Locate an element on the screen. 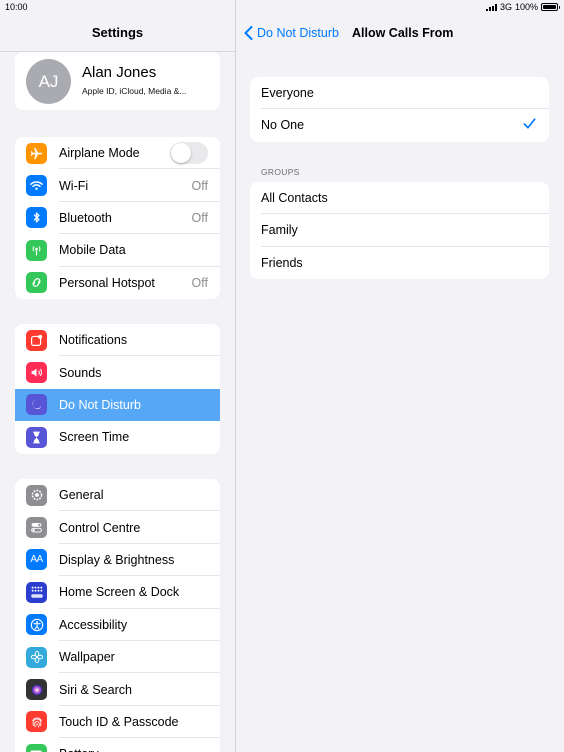 Image resolution: width=564 pixels, height=752 pixels. sidebar-item-do-not-disturb: Do Not Disturb is located at coordinates (117, 405).